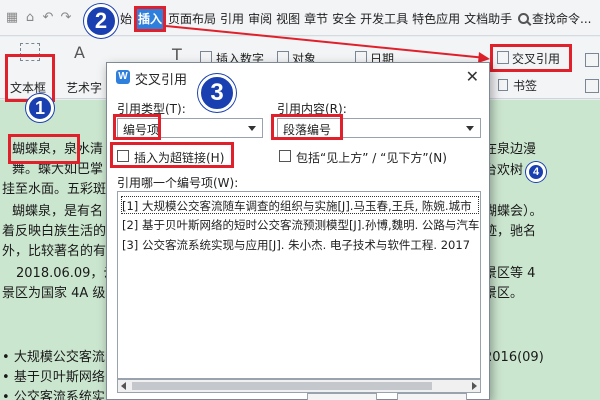 Image resolution: width=600 pixels, height=400 pixels. What do you see at coordinates (531, 58) in the screenshot?
I see `callout-box-cross-reference` at bounding box center [531, 58].